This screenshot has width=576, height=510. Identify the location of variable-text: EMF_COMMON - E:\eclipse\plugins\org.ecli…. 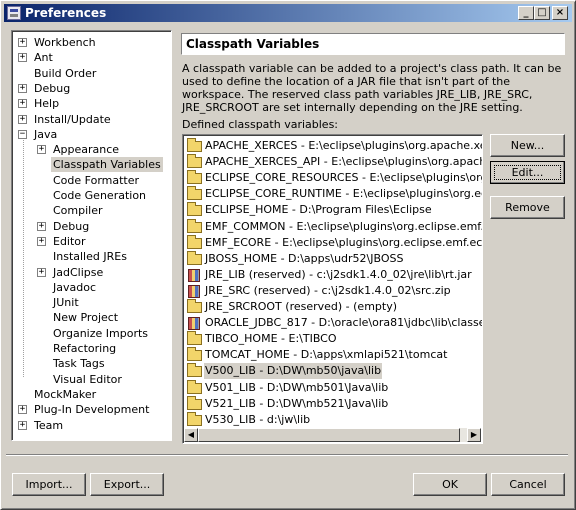
(343, 226).